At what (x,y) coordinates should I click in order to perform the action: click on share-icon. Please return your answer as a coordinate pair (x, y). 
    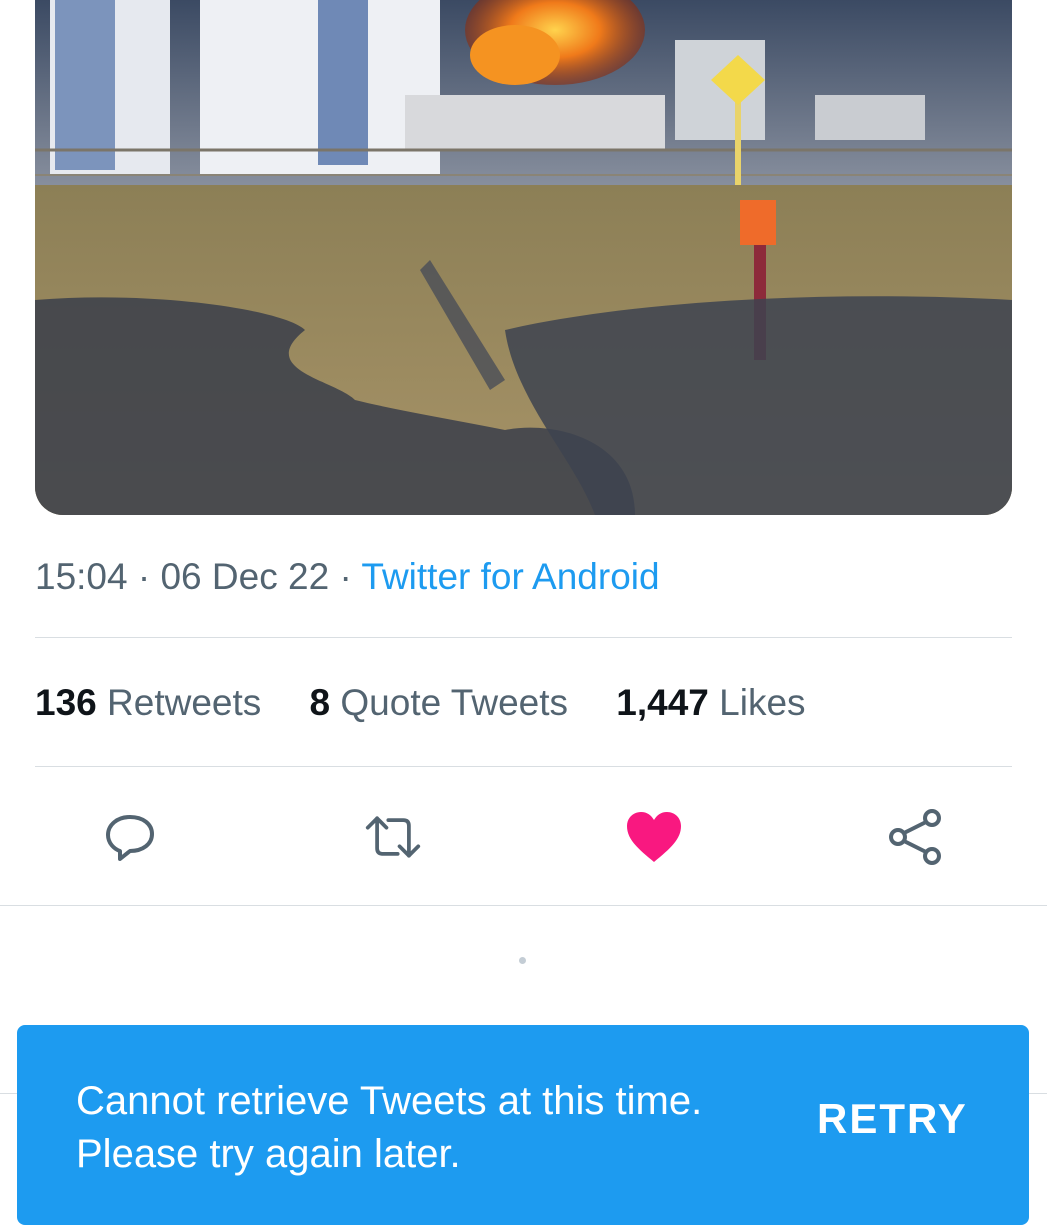
    Looking at the image, I should click on (915, 837).